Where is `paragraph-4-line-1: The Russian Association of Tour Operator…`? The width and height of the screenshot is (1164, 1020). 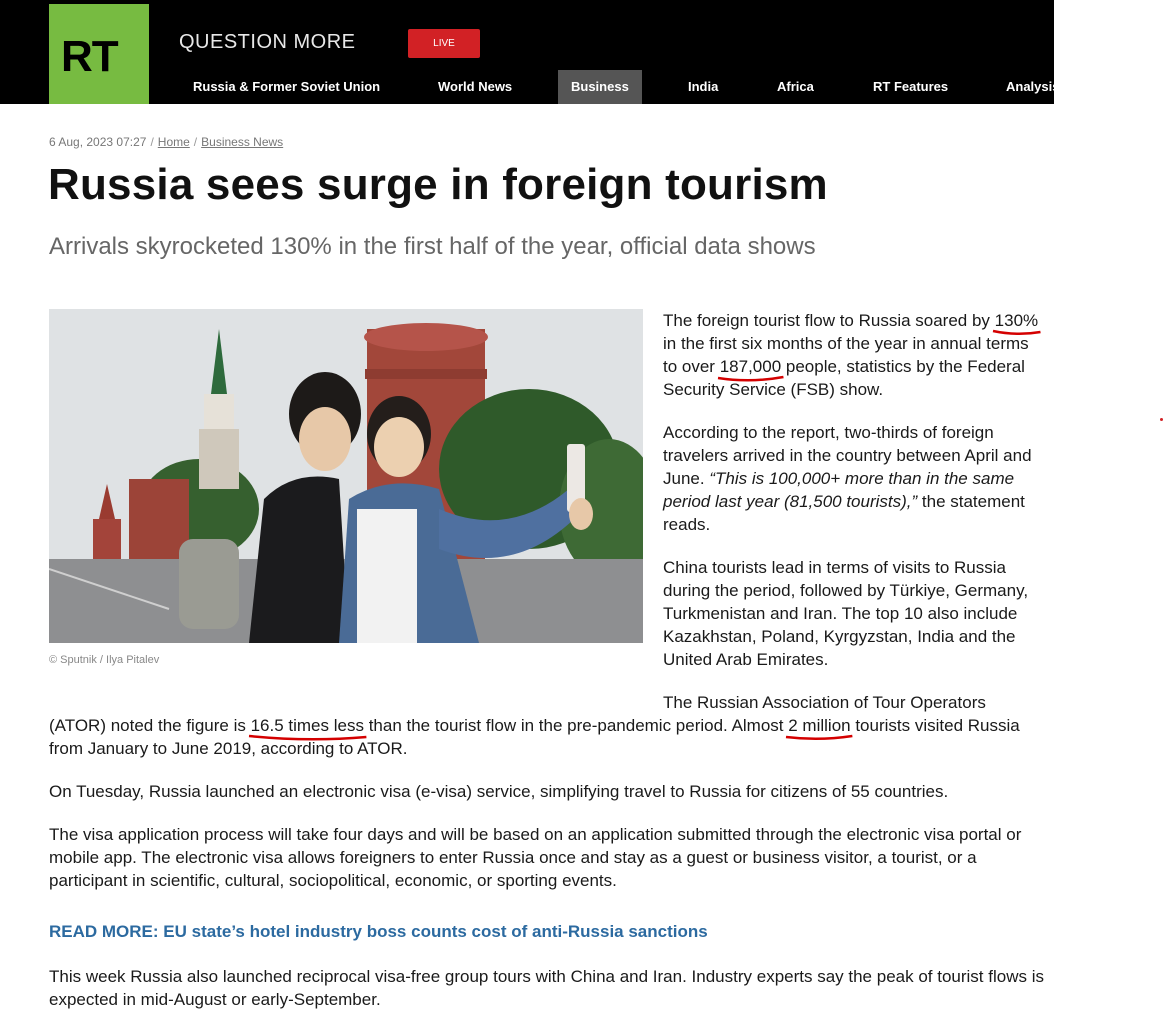
paragraph-4-line-1: The Russian Association of Tour Operator… is located at coordinates (853, 702).